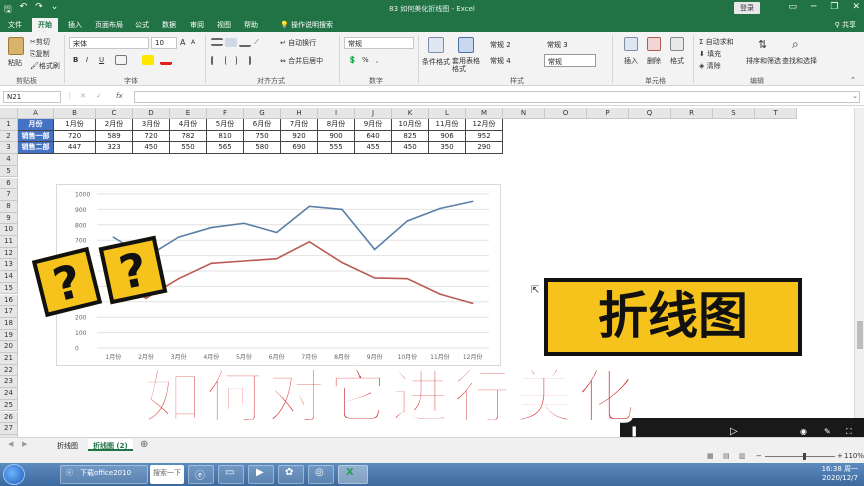 This screenshot has width=864, height=486. I want to click on table-cell: 900, so click(336, 136).